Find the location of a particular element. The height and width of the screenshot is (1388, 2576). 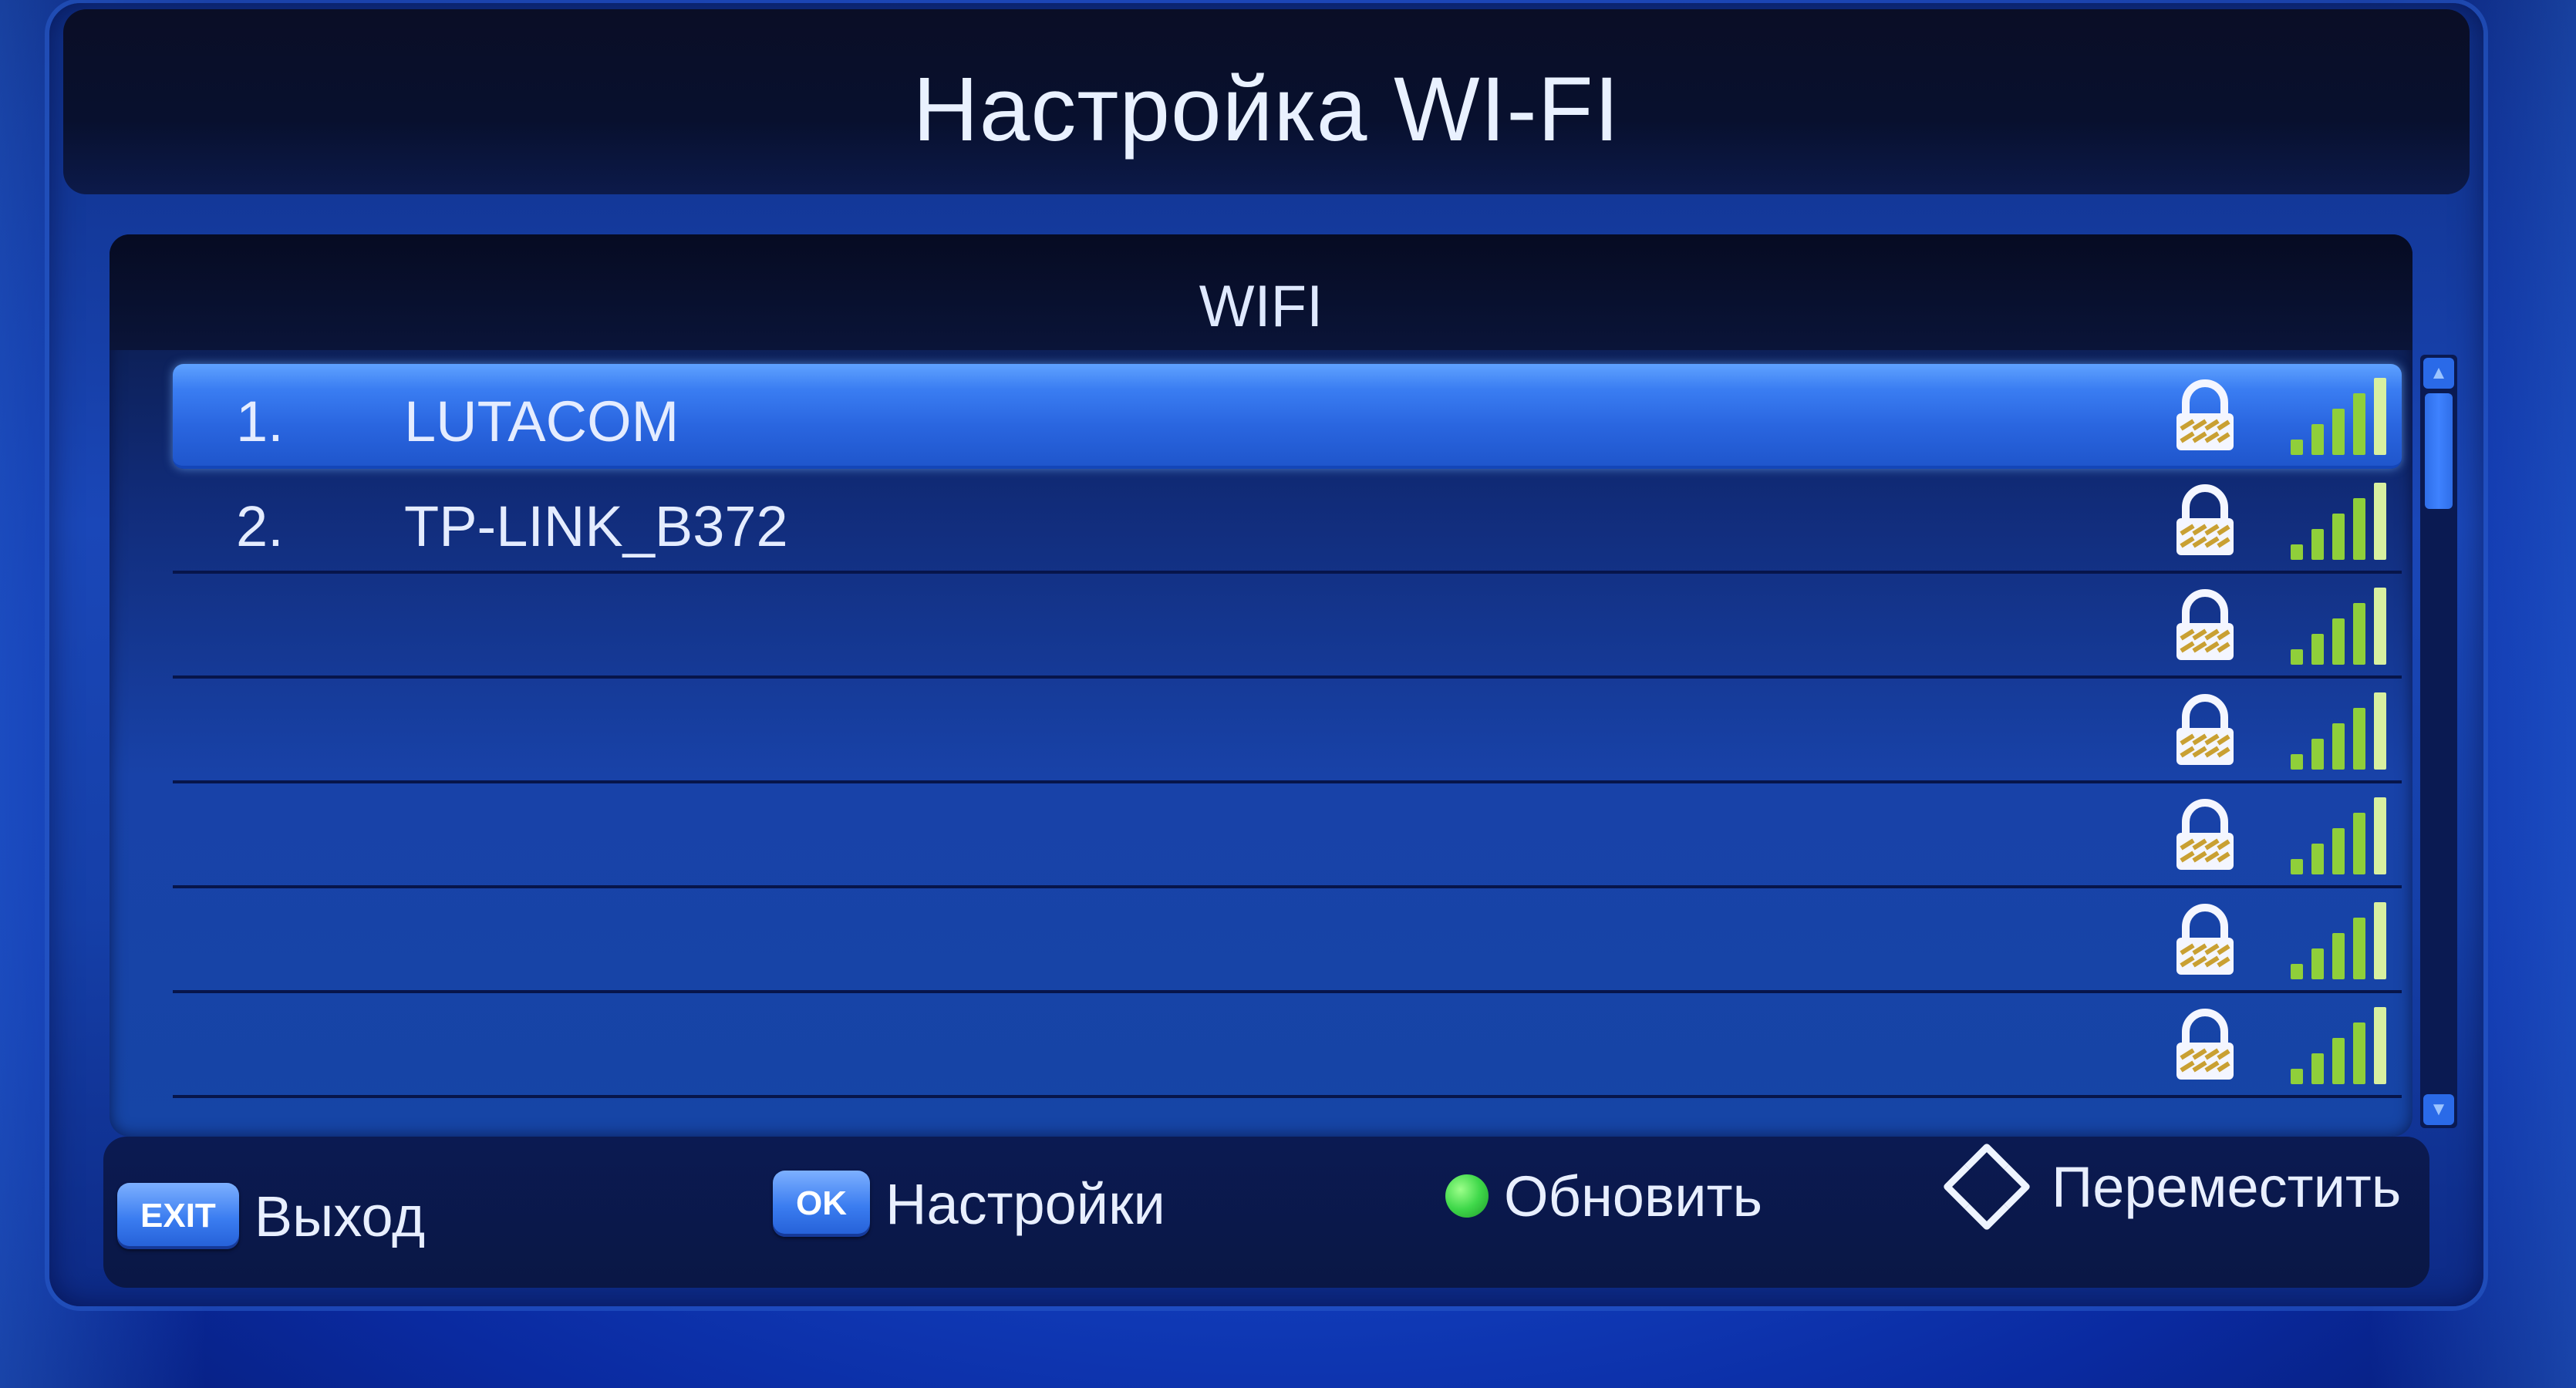

exit-hint: EXIT Выход is located at coordinates (271, 1216).